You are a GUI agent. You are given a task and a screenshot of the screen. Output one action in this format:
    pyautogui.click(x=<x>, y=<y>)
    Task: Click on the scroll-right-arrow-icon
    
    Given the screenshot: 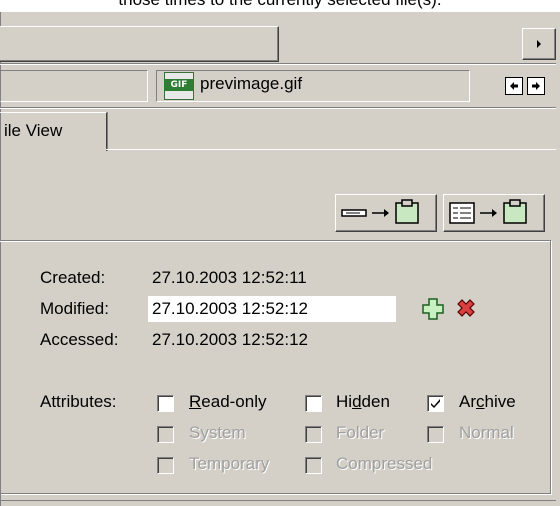 What is the action you would take?
    pyautogui.click(x=539, y=44)
    